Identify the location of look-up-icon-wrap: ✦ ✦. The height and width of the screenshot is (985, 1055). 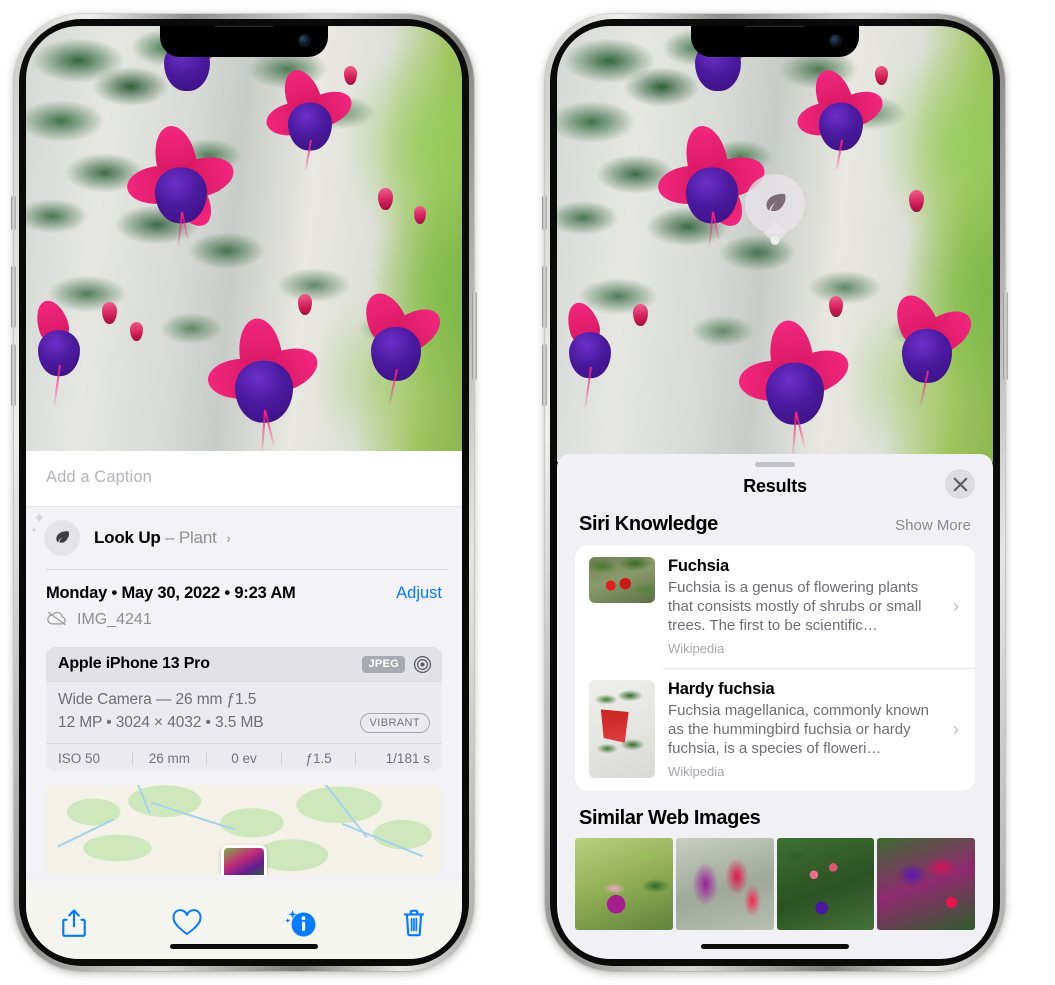
(55, 533).